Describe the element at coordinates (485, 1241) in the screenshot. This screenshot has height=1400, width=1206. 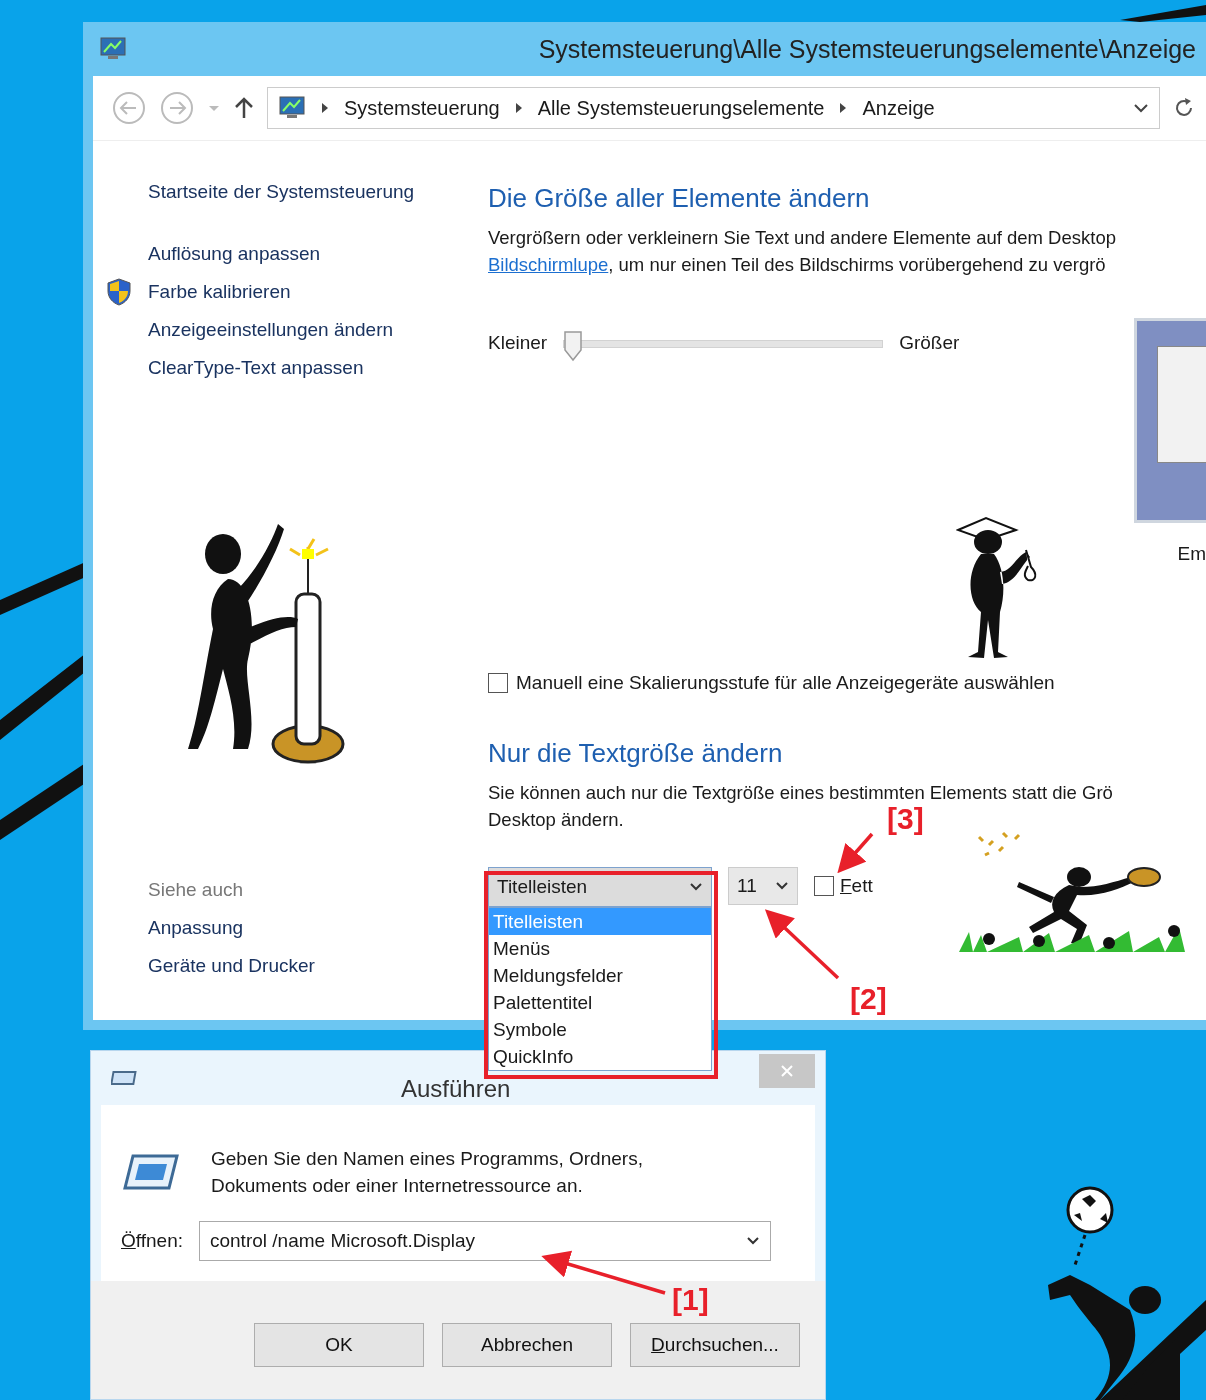
I see `command-field: control /name Microsoft.Display` at that location.